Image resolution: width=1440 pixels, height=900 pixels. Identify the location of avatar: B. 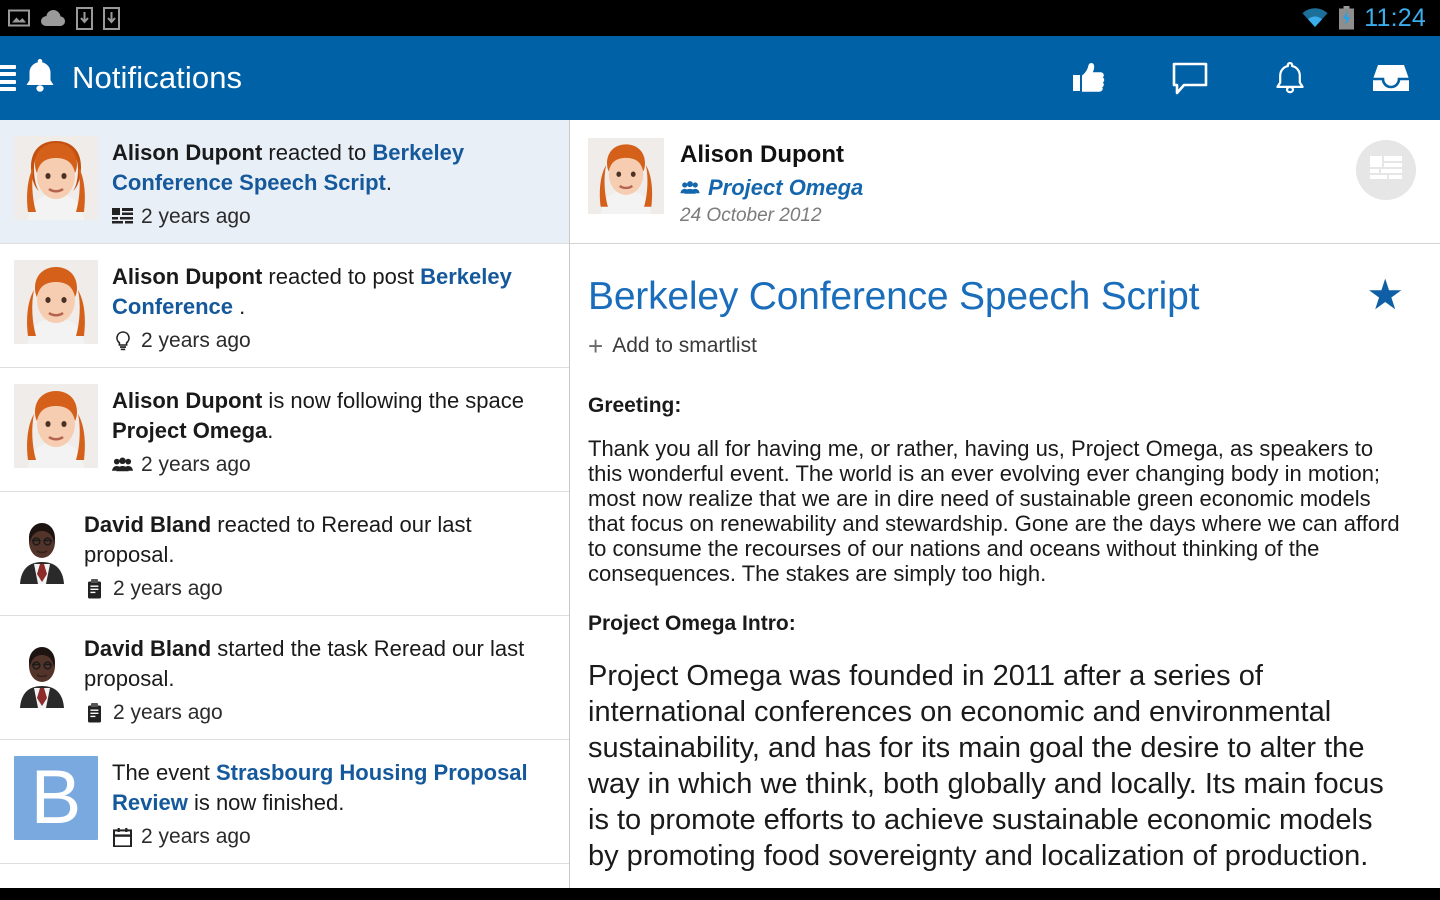
(56, 798).